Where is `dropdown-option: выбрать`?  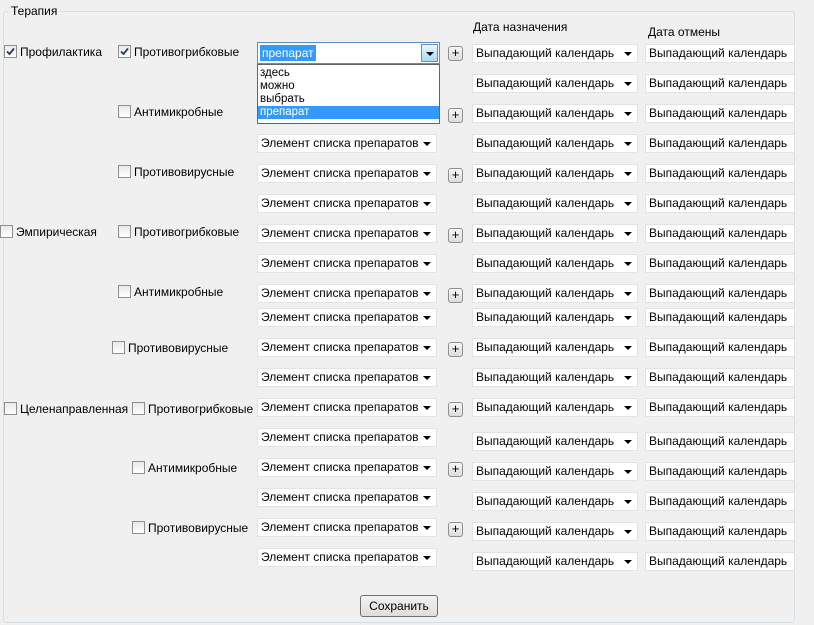
dropdown-option: выбрать is located at coordinates (348, 99).